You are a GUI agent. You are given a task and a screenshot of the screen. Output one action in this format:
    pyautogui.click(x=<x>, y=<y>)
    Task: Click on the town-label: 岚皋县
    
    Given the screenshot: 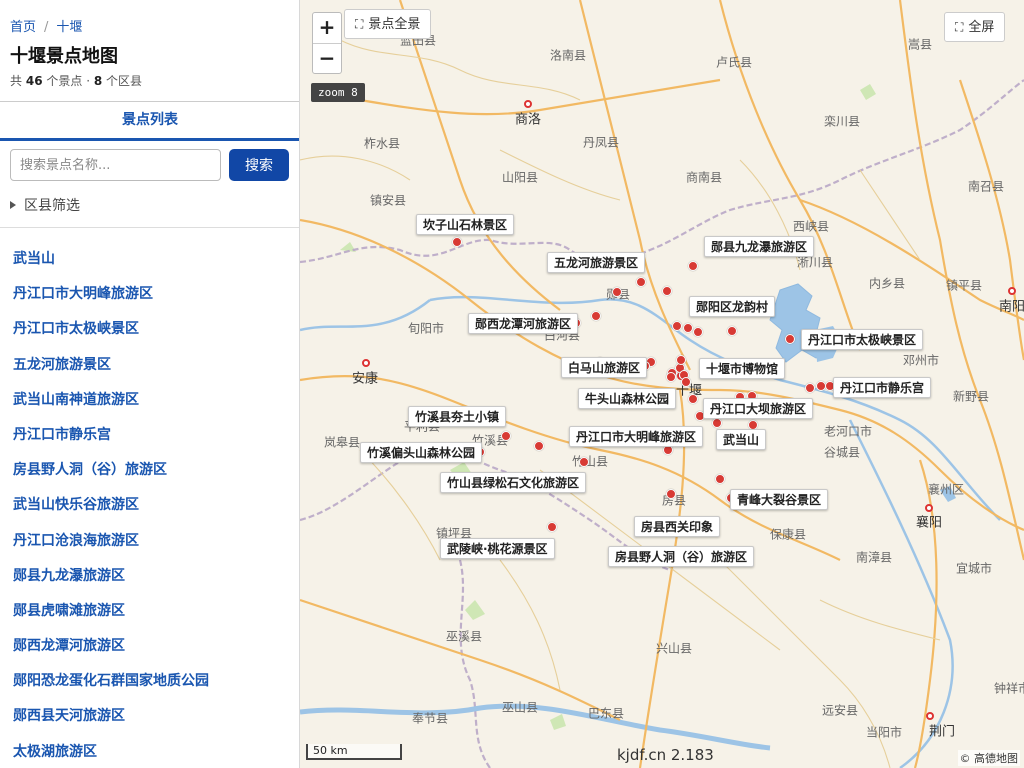 What is the action you would take?
    pyautogui.click(x=342, y=442)
    